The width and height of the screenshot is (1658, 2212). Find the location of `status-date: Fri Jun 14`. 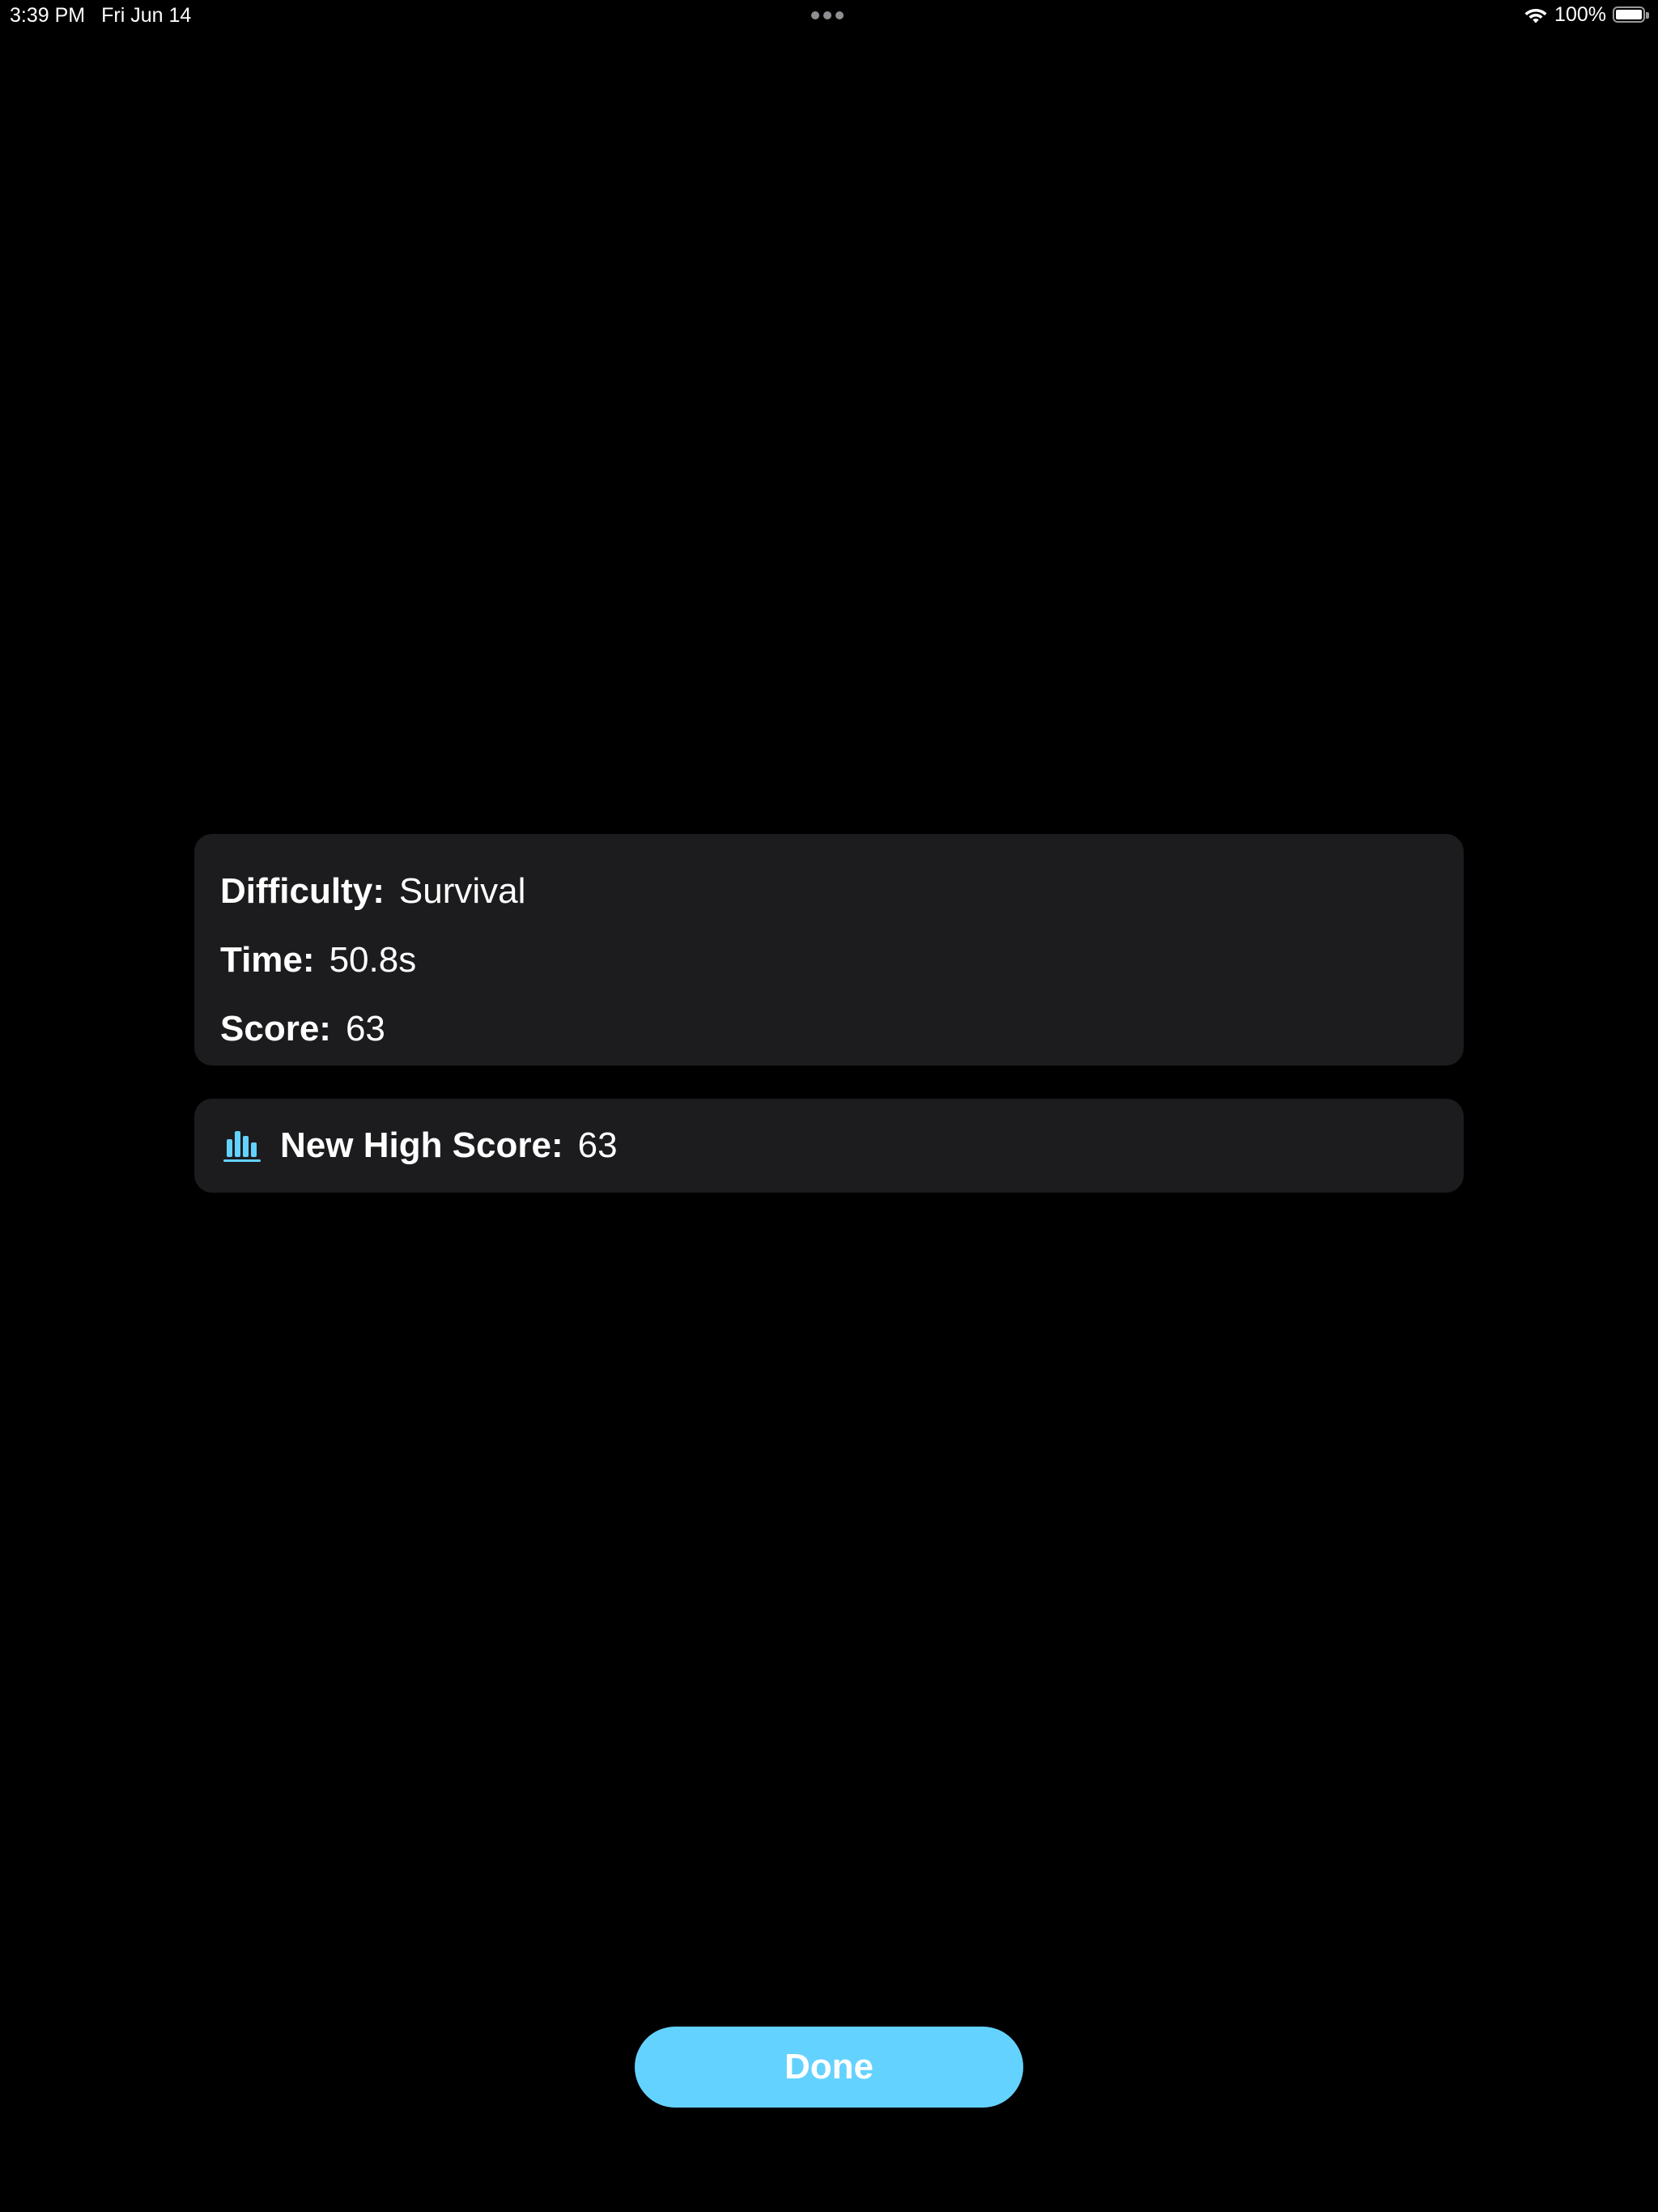

status-date: Fri Jun 14 is located at coordinates (146, 16).